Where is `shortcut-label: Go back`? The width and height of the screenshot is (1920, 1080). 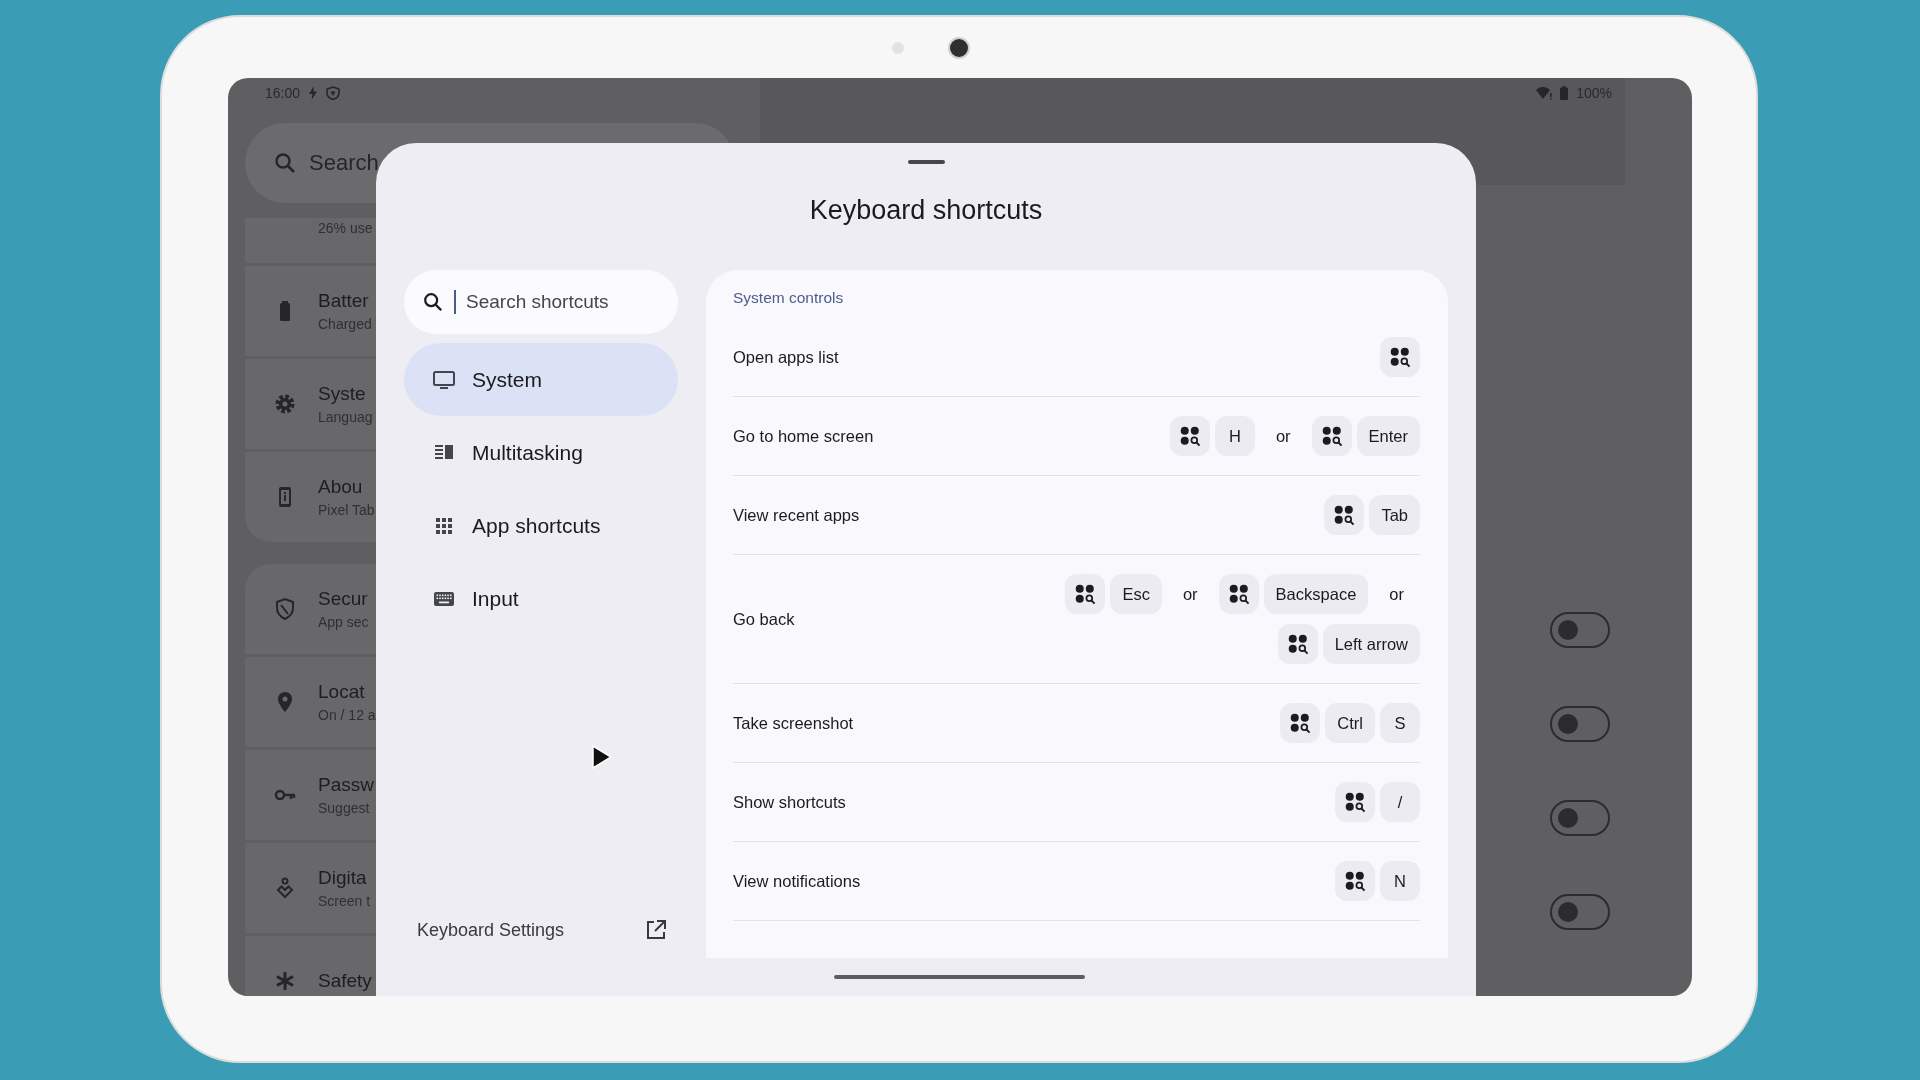
shortcut-label: Go back is located at coordinates (764, 619).